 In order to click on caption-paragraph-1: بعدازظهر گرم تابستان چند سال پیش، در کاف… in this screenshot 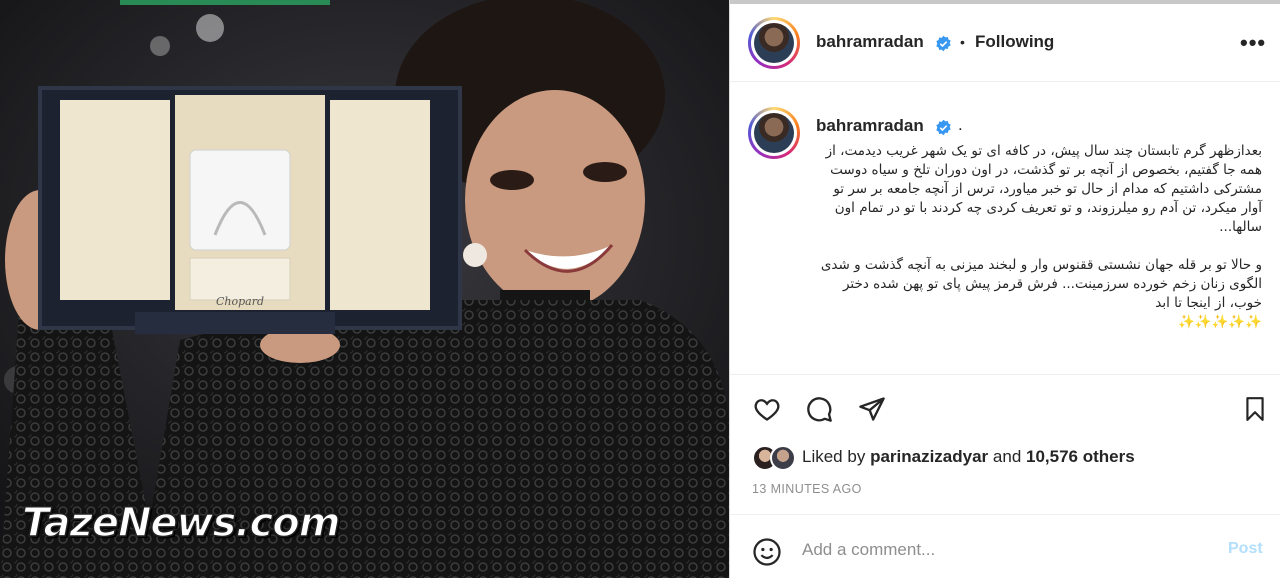, I will do `click(1043, 189)`.